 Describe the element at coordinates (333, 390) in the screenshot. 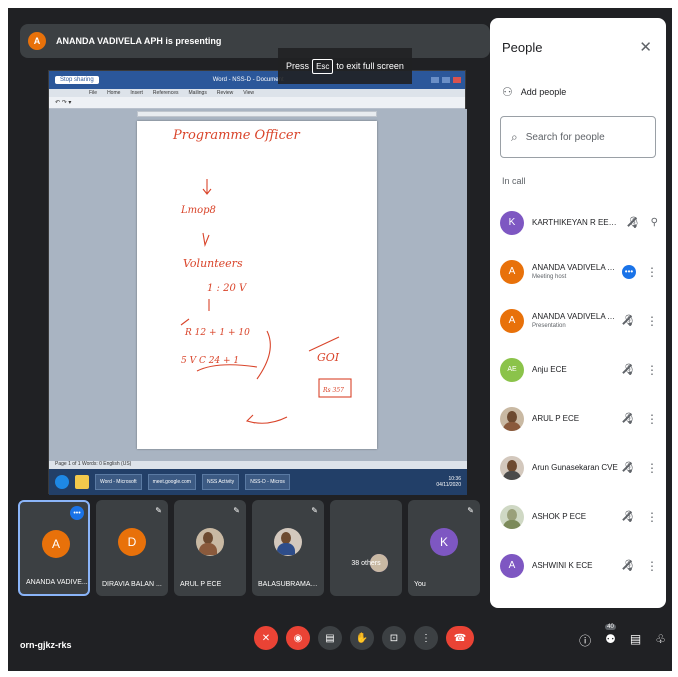

I see `hw-line-8: Rs 357` at that location.